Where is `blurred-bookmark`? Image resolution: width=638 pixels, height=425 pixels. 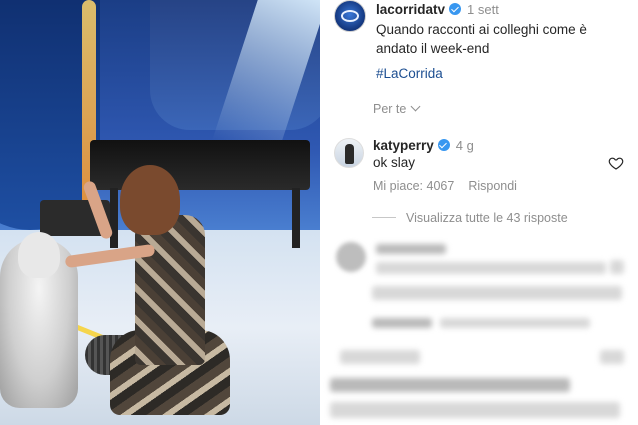 blurred-bookmark is located at coordinates (612, 357).